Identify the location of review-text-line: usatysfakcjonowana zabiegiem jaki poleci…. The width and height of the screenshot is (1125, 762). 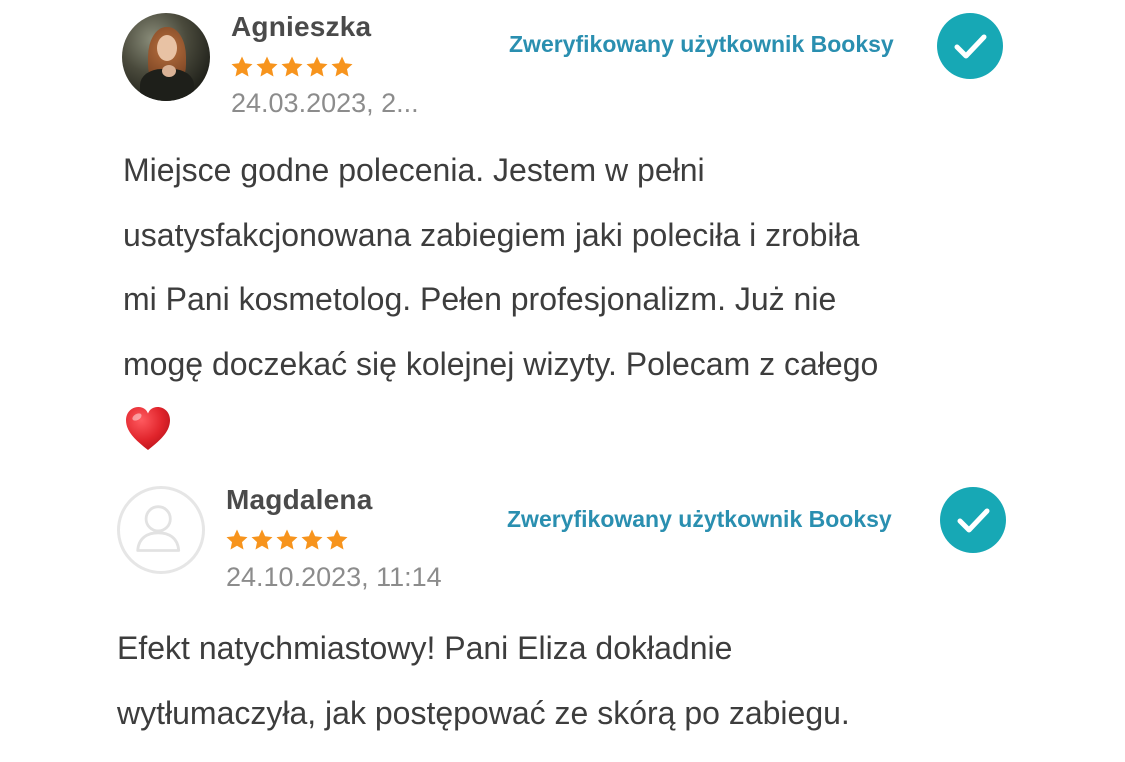
(491, 234).